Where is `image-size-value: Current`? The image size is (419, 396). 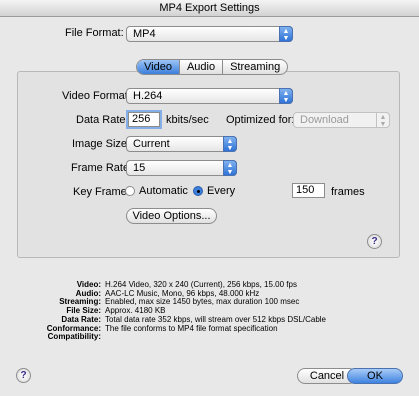
image-size-value: Current is located at coordinates (151, 144).